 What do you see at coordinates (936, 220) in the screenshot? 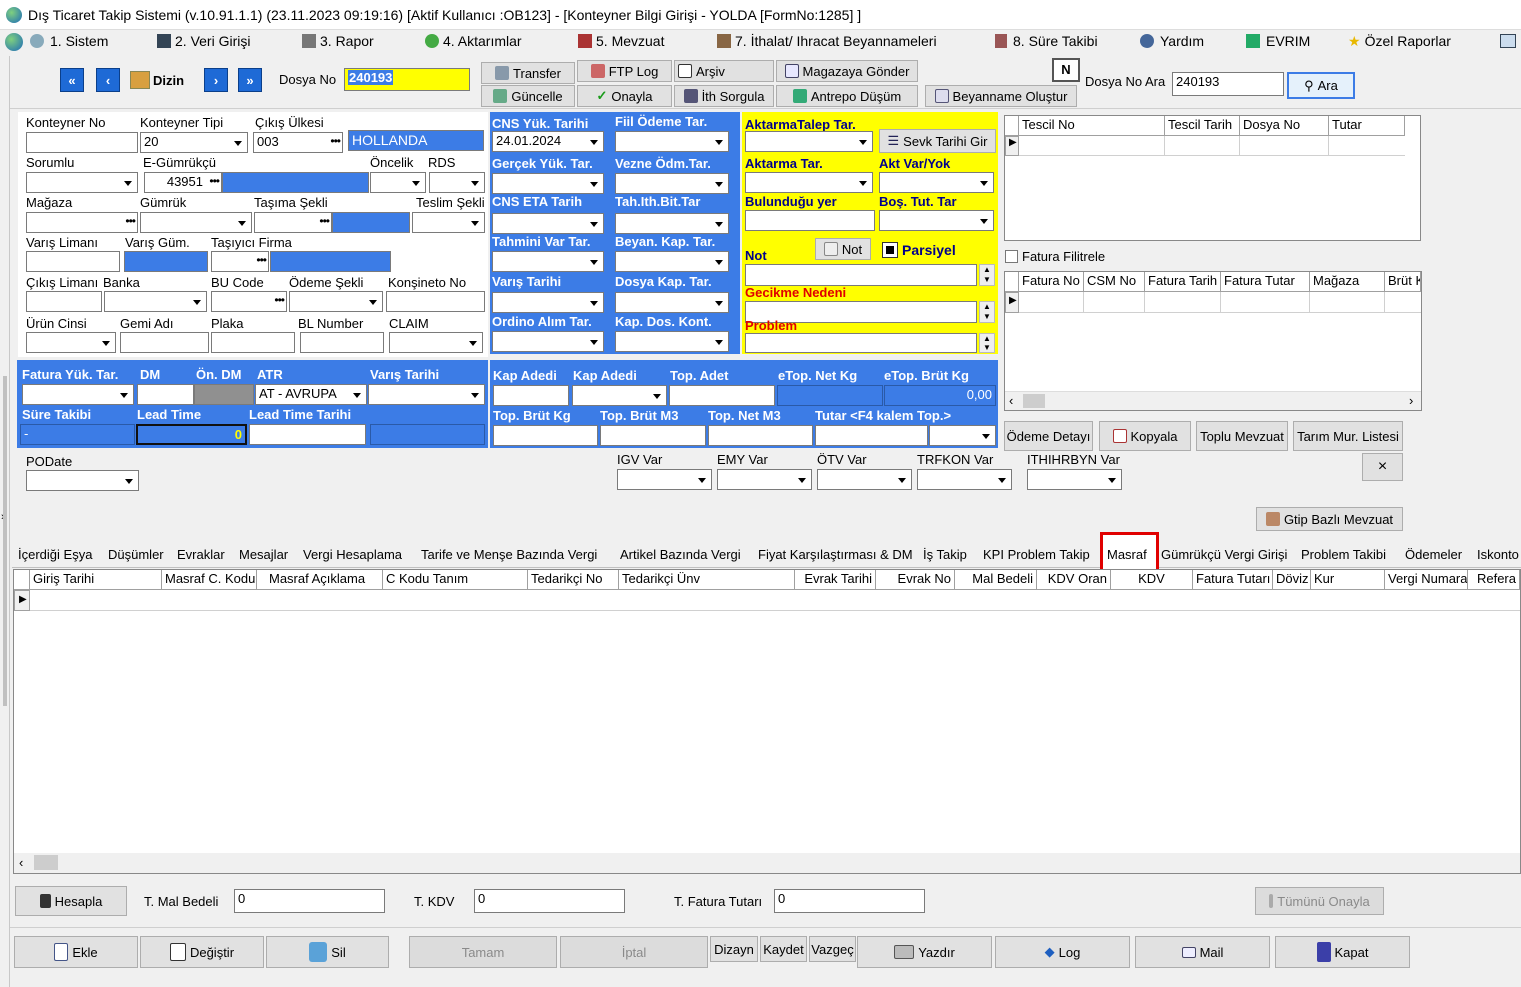
I see `bos-tut-select` at bounding box center [936, 220].